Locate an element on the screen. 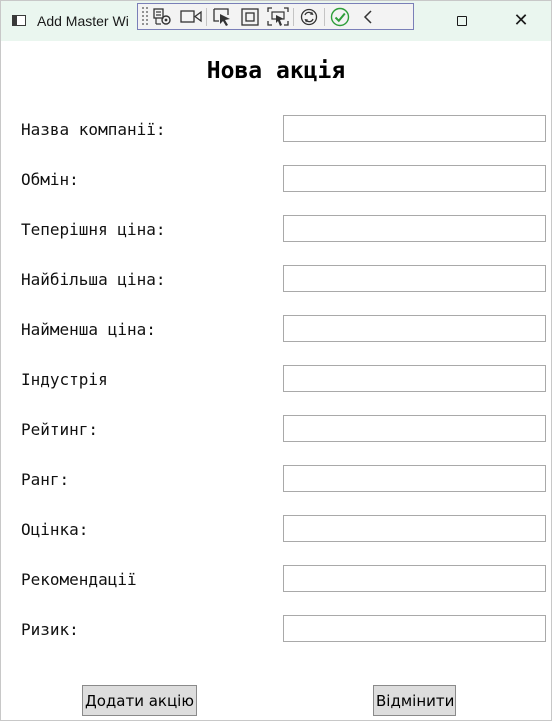 The height and width of the screenshot is (721, 552). record-button is located at coordinates (191, 16).